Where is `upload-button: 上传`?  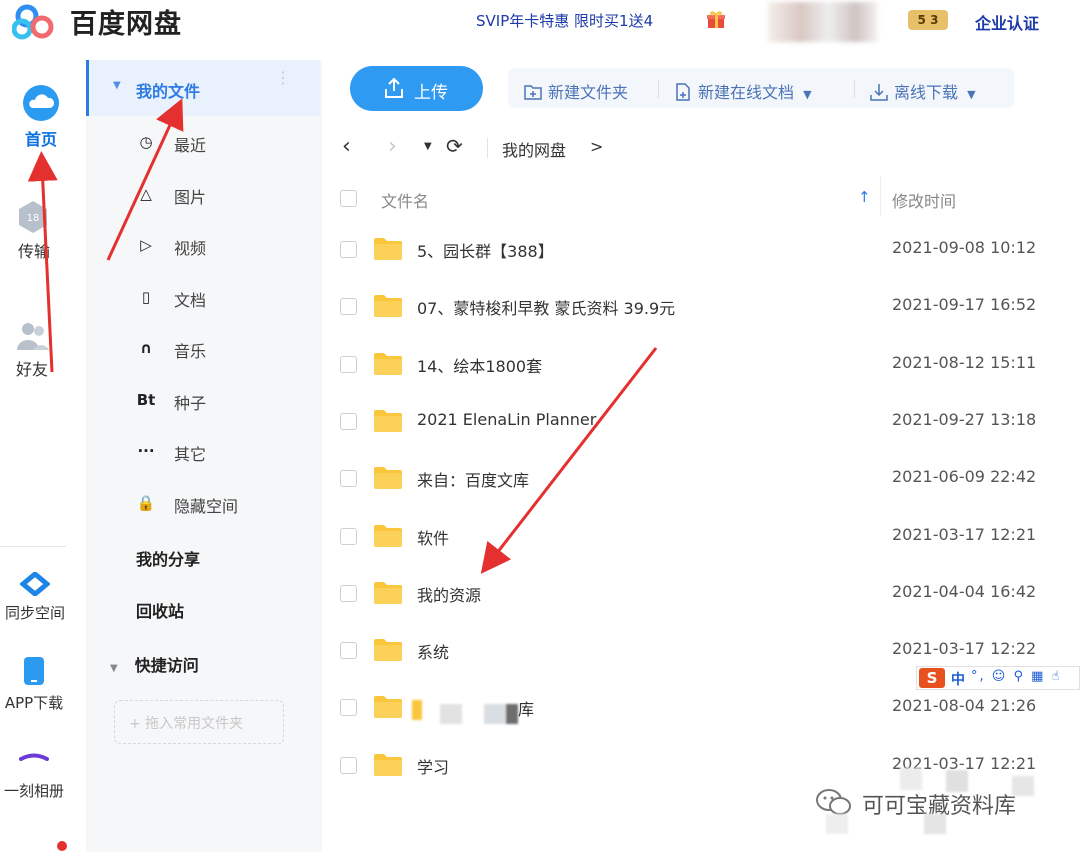
upload-button: 上传 is located at coordinates (416, 88).